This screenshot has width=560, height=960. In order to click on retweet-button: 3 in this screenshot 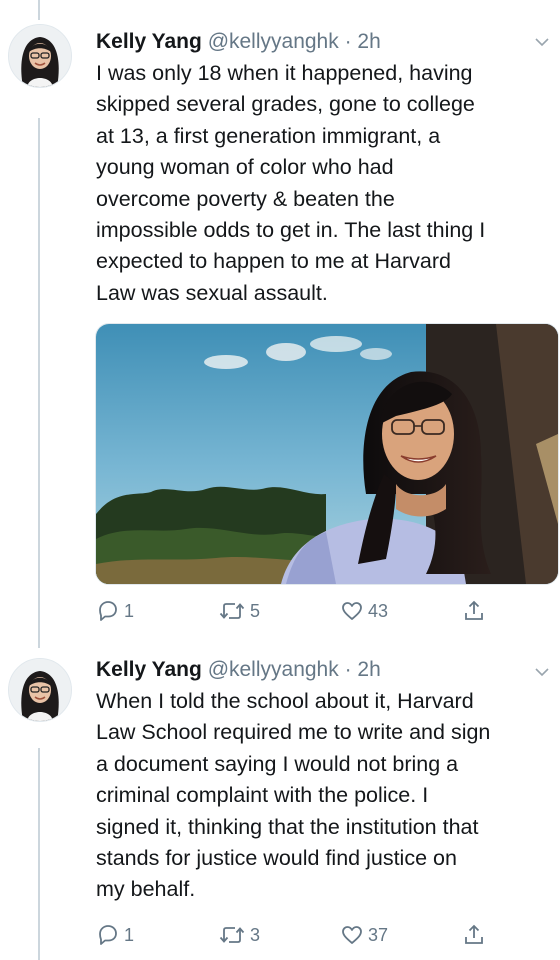, I will do `click(239, 935)`.